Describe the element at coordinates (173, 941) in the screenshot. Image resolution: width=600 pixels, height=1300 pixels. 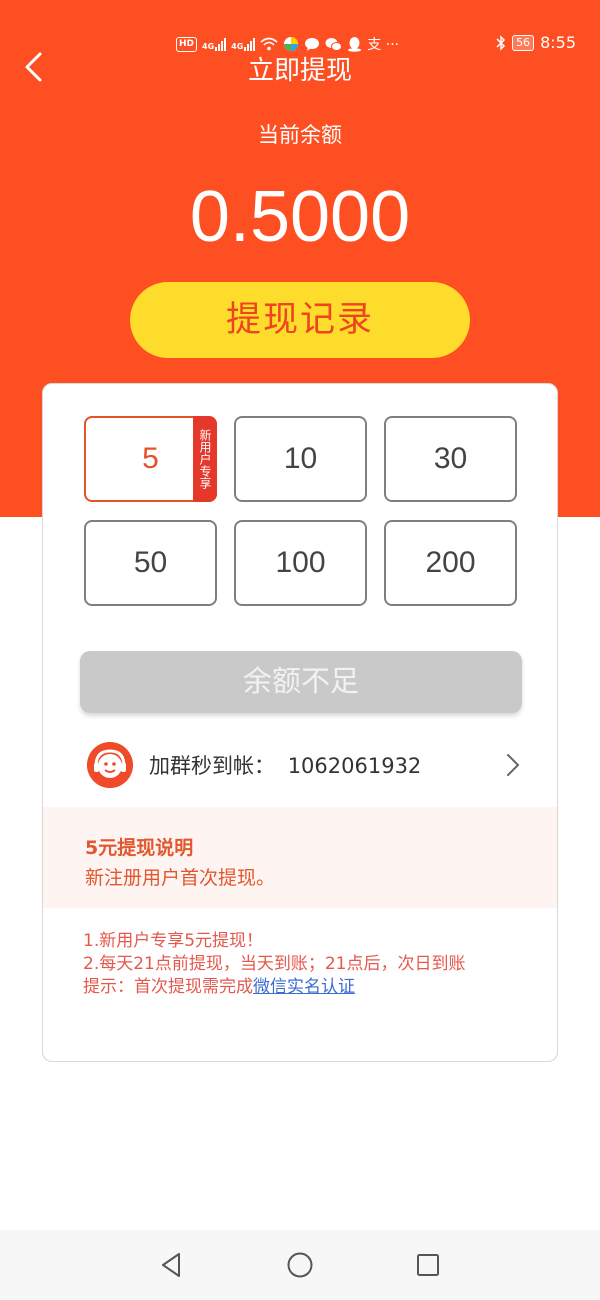
I see `note-line-1: 1.新用户专享5元提现！` at that location.